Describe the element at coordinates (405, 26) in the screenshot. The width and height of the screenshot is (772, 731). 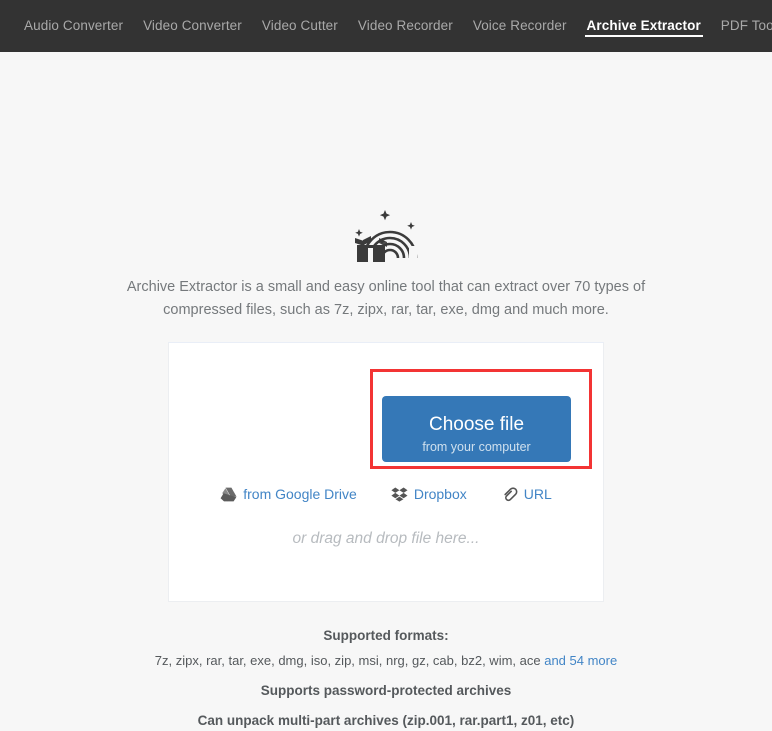
I see `nav-item-video-recorder: Video Recorder` at that location.